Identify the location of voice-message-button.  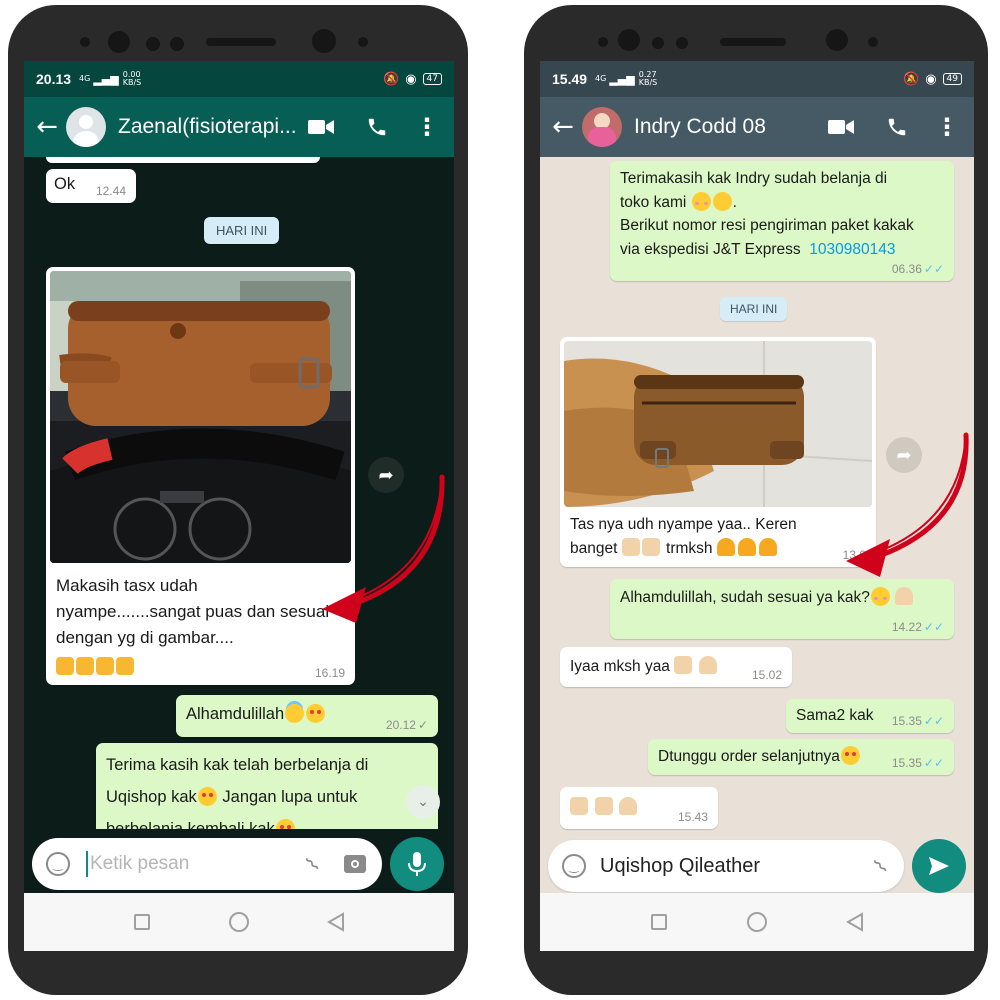
(417, 864).